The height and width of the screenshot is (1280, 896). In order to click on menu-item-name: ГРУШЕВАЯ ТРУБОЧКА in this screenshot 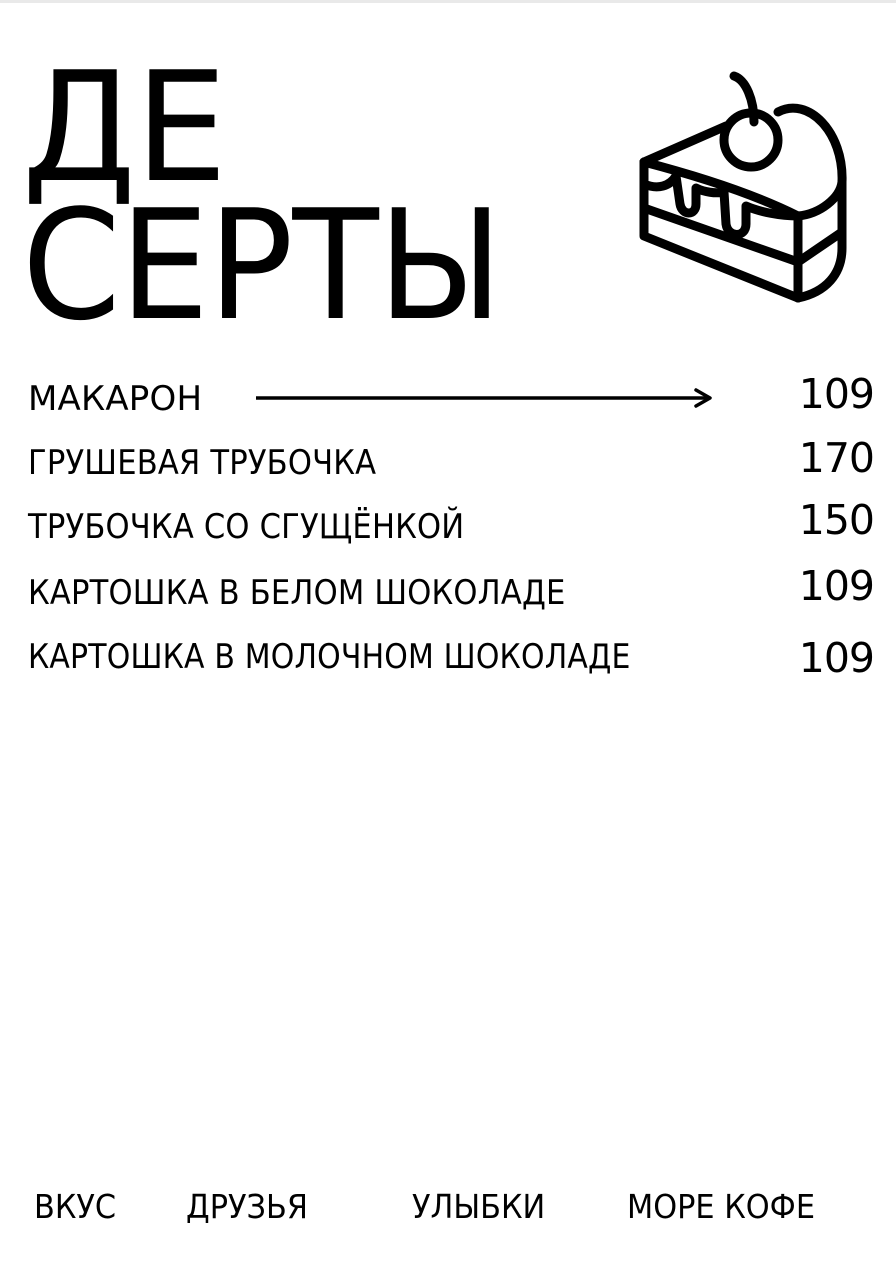, I will do `click(202, 463)`.